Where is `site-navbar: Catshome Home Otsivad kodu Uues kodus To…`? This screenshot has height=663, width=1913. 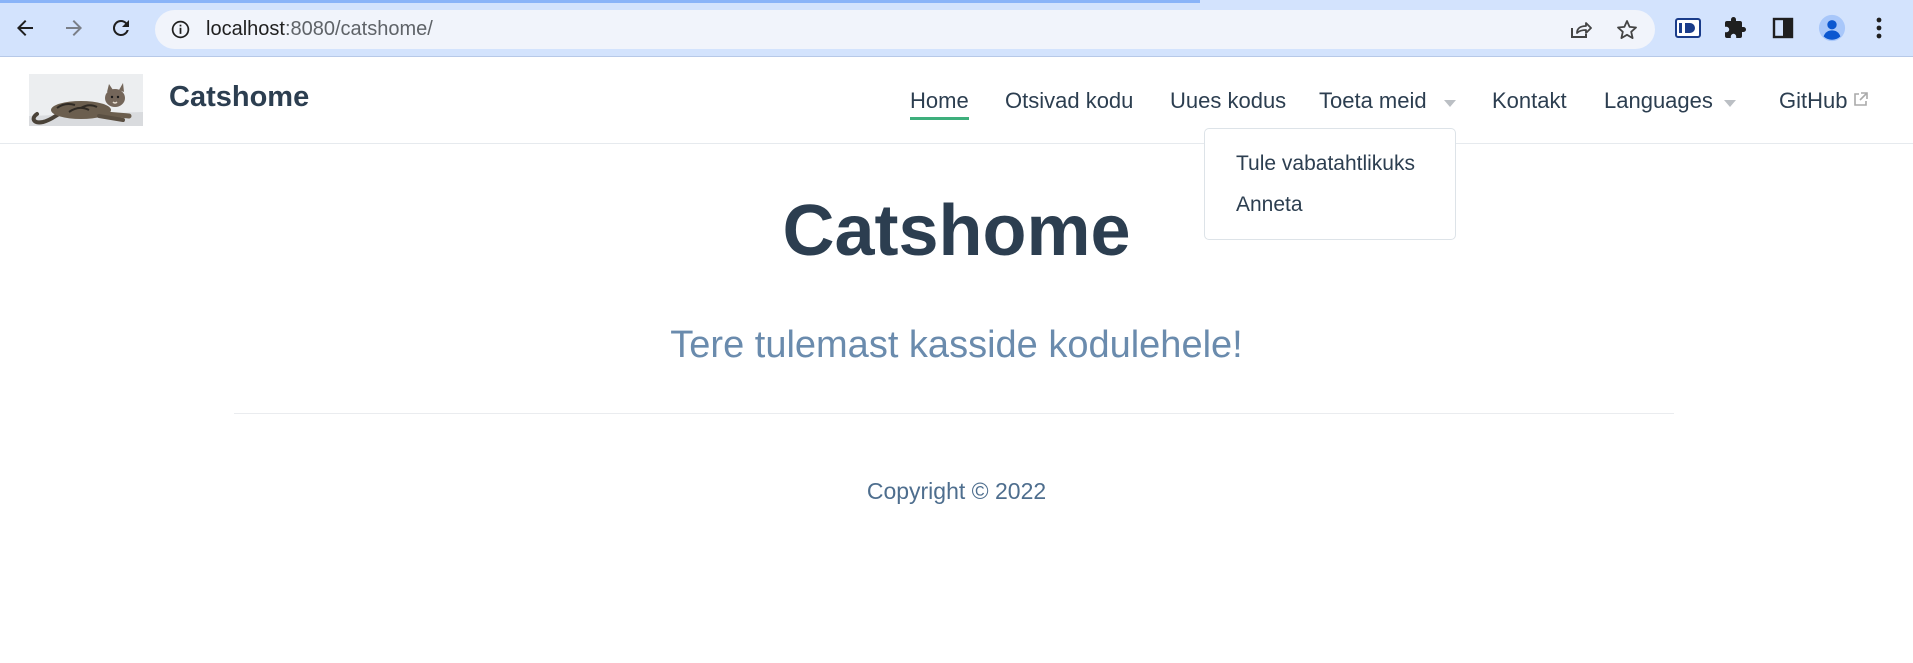 site-navbar: Catshome Home Otsivad kodu Uues kodus To… is located at coordinates (956, 101).